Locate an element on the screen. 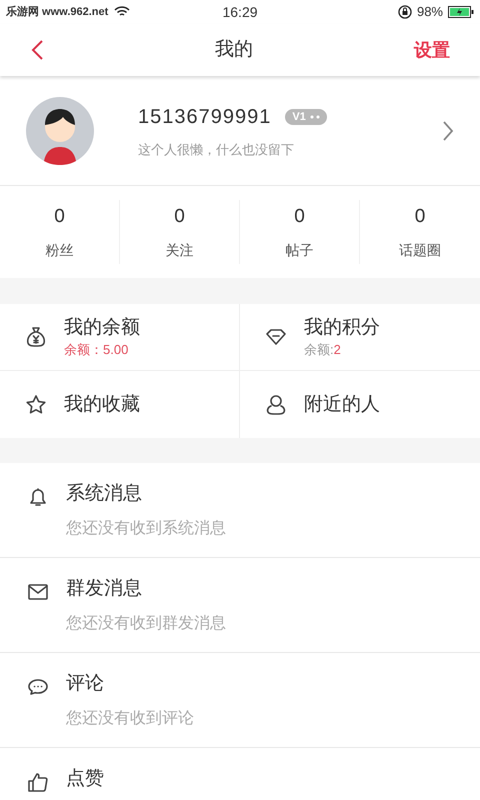  message-row: 群发消息 您还没有收到群发消息 is located at coordinates (240, 605).